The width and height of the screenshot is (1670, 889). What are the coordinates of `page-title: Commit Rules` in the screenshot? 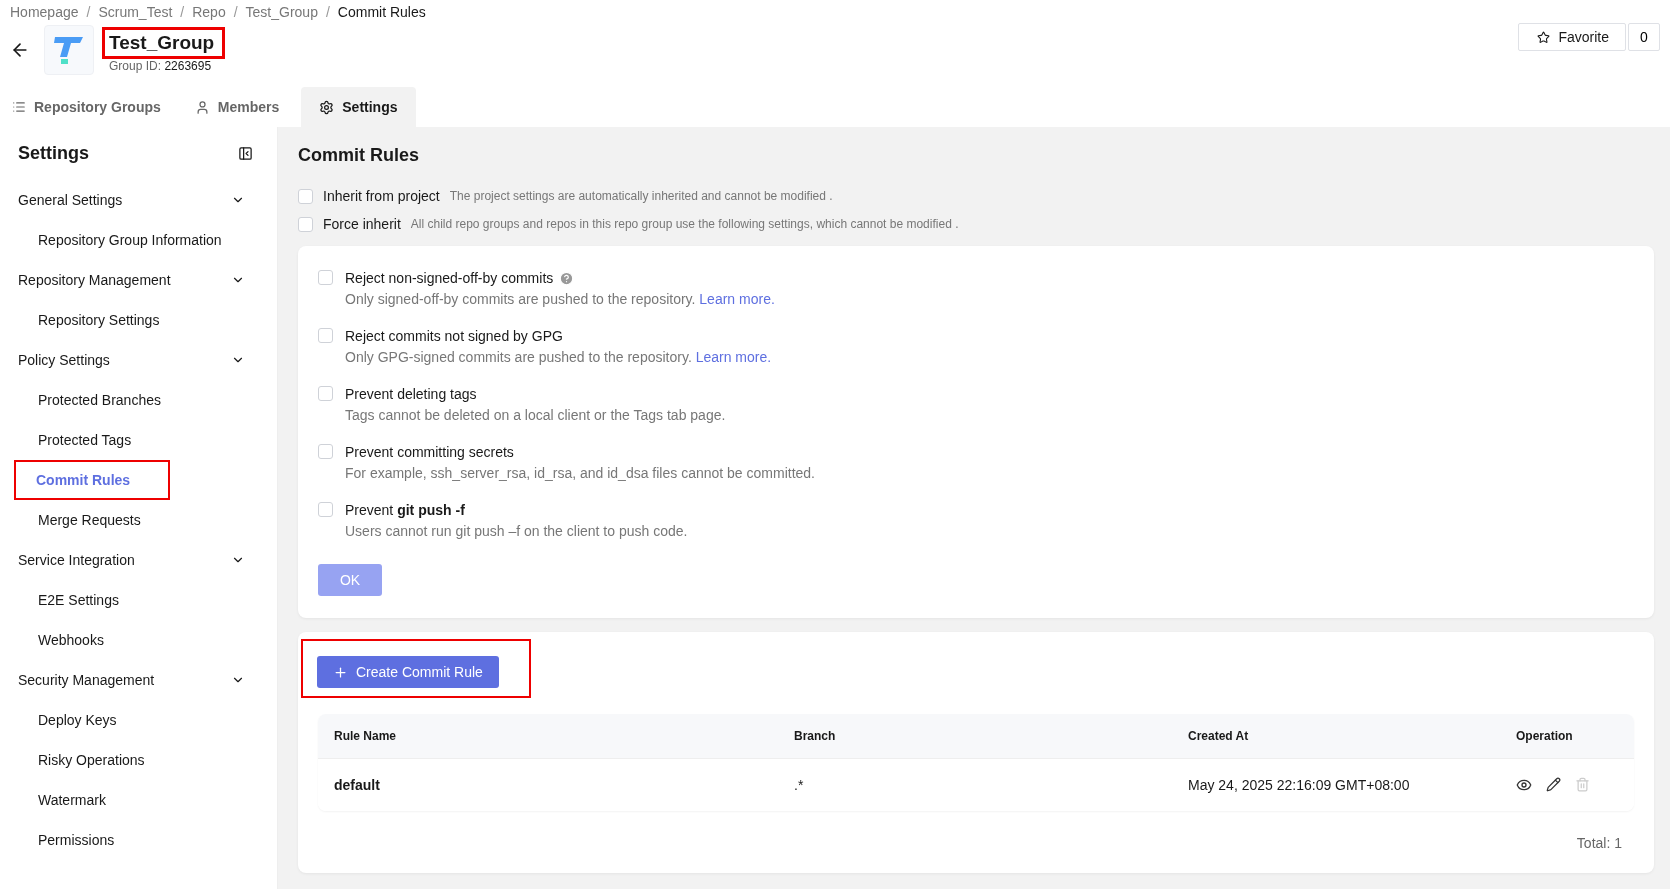 It's located at (359, 155).